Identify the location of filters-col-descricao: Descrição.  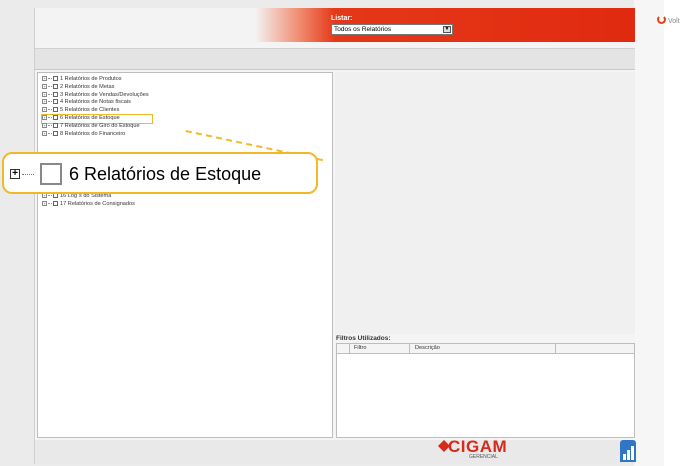
(483, 348).